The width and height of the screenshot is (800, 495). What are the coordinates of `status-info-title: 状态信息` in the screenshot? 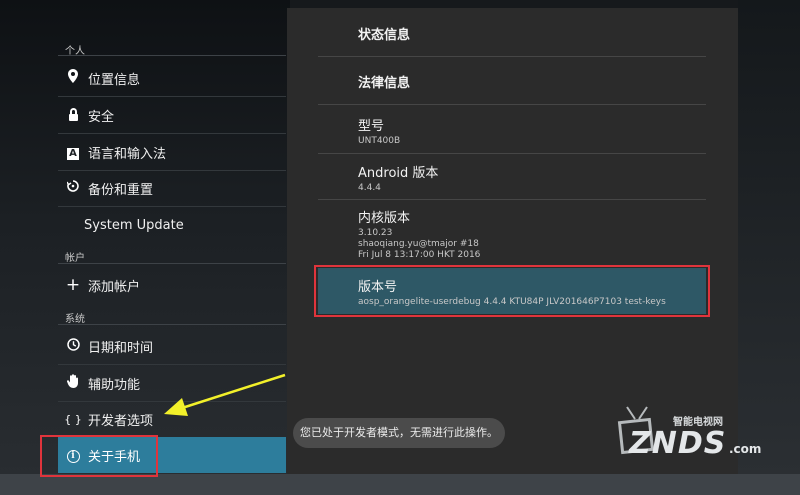 It's located at (384, 35).